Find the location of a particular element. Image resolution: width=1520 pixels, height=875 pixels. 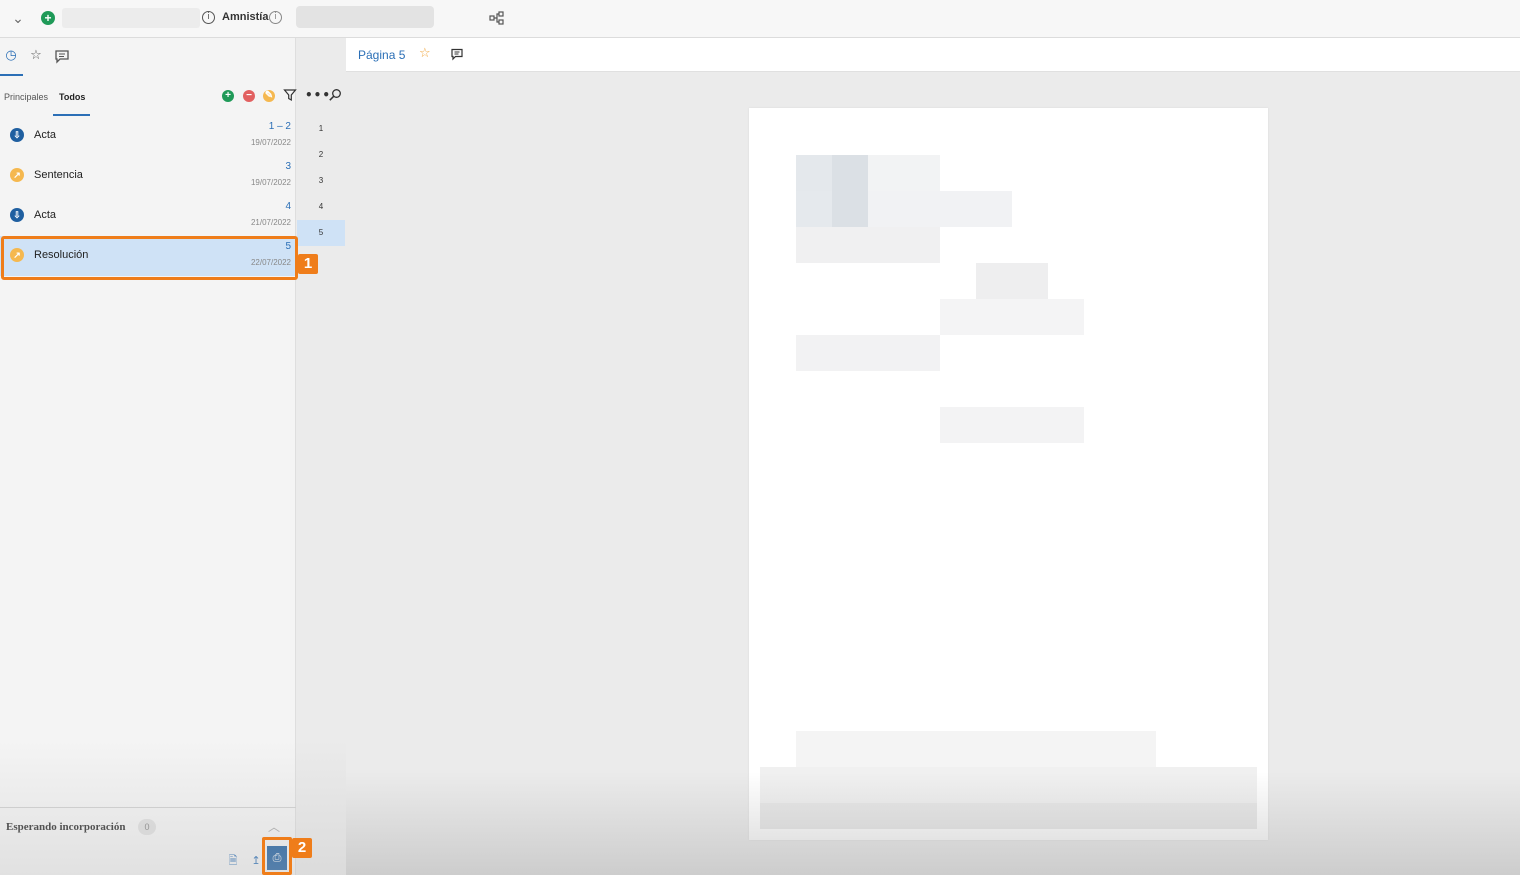

more-options-icon: ••• is located at coordinates (317, 95).